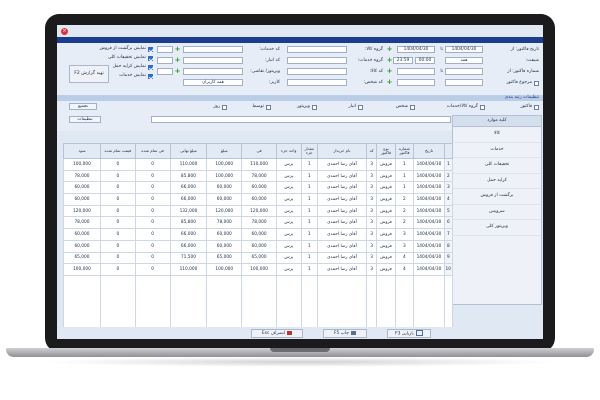  Describe the element at coordinates (448, 258) in the screenshot. I see `row-number-cell: 9` at that location.